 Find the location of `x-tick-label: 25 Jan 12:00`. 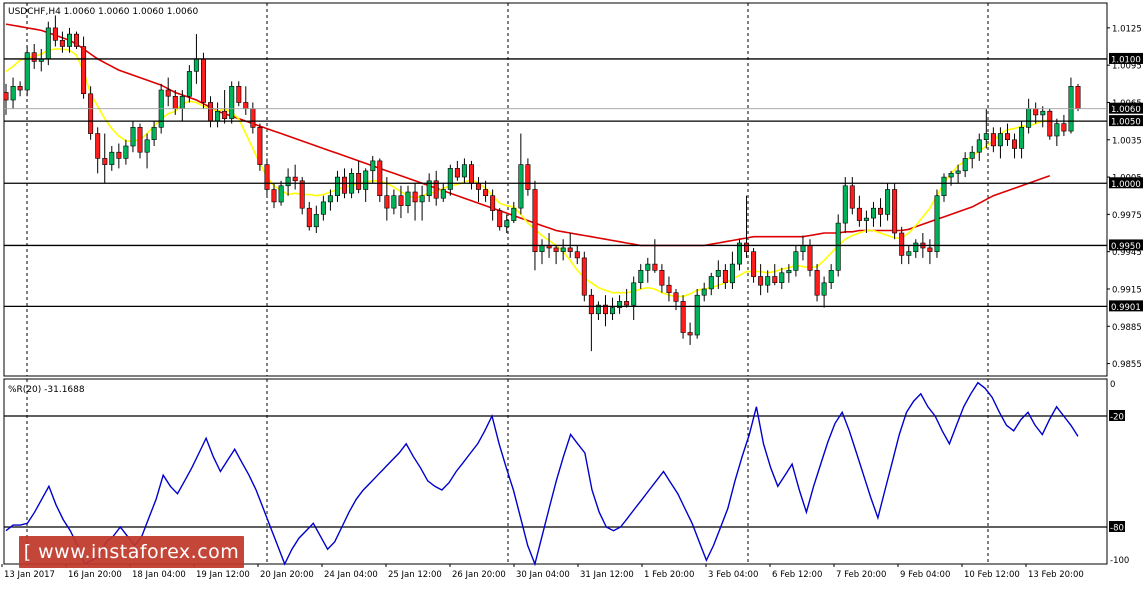

x-tick-label: 25 Jan 12:00 is located at coordinates (415, 575).